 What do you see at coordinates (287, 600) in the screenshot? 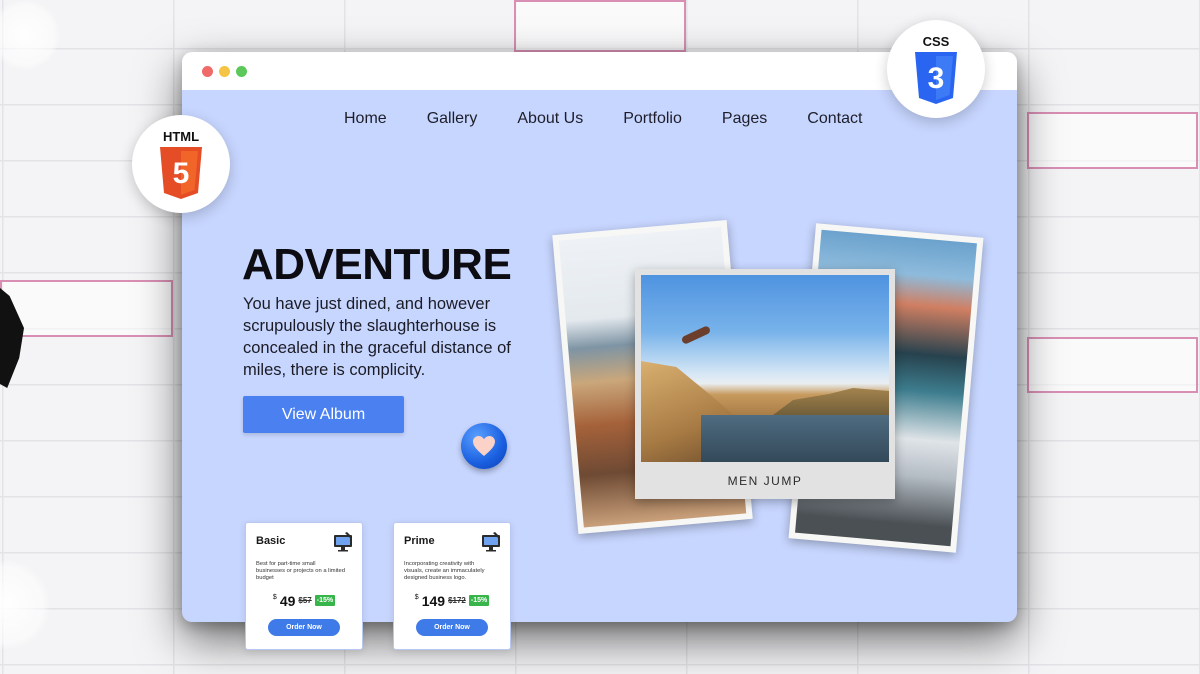
I see `plan-price: 49` at bounding box center [287, 600].